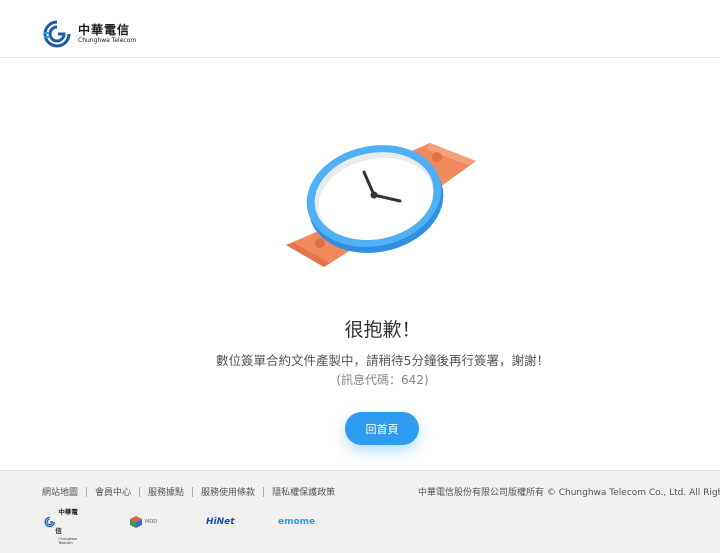  What do you see at coordinates (228, 491) in the screenshot?
I see `footer-link-terms: 服務使用條款` at bounding box center [228, 491].